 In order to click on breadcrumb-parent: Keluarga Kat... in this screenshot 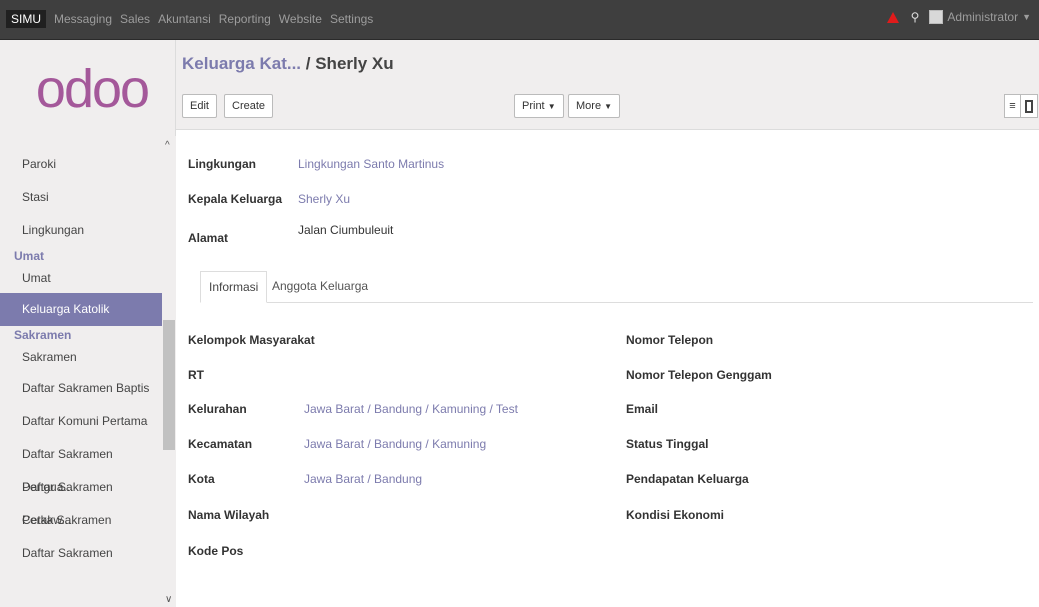, I will do `click(241, 63)`.